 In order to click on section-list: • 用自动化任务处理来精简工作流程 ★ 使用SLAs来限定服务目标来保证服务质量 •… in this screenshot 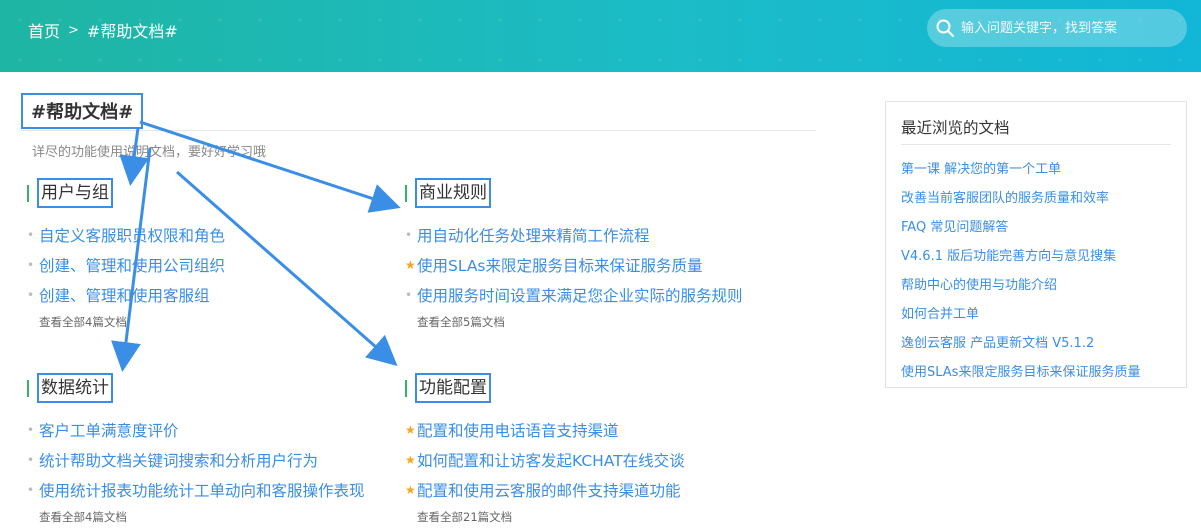, I will do `click(585, 265)`.